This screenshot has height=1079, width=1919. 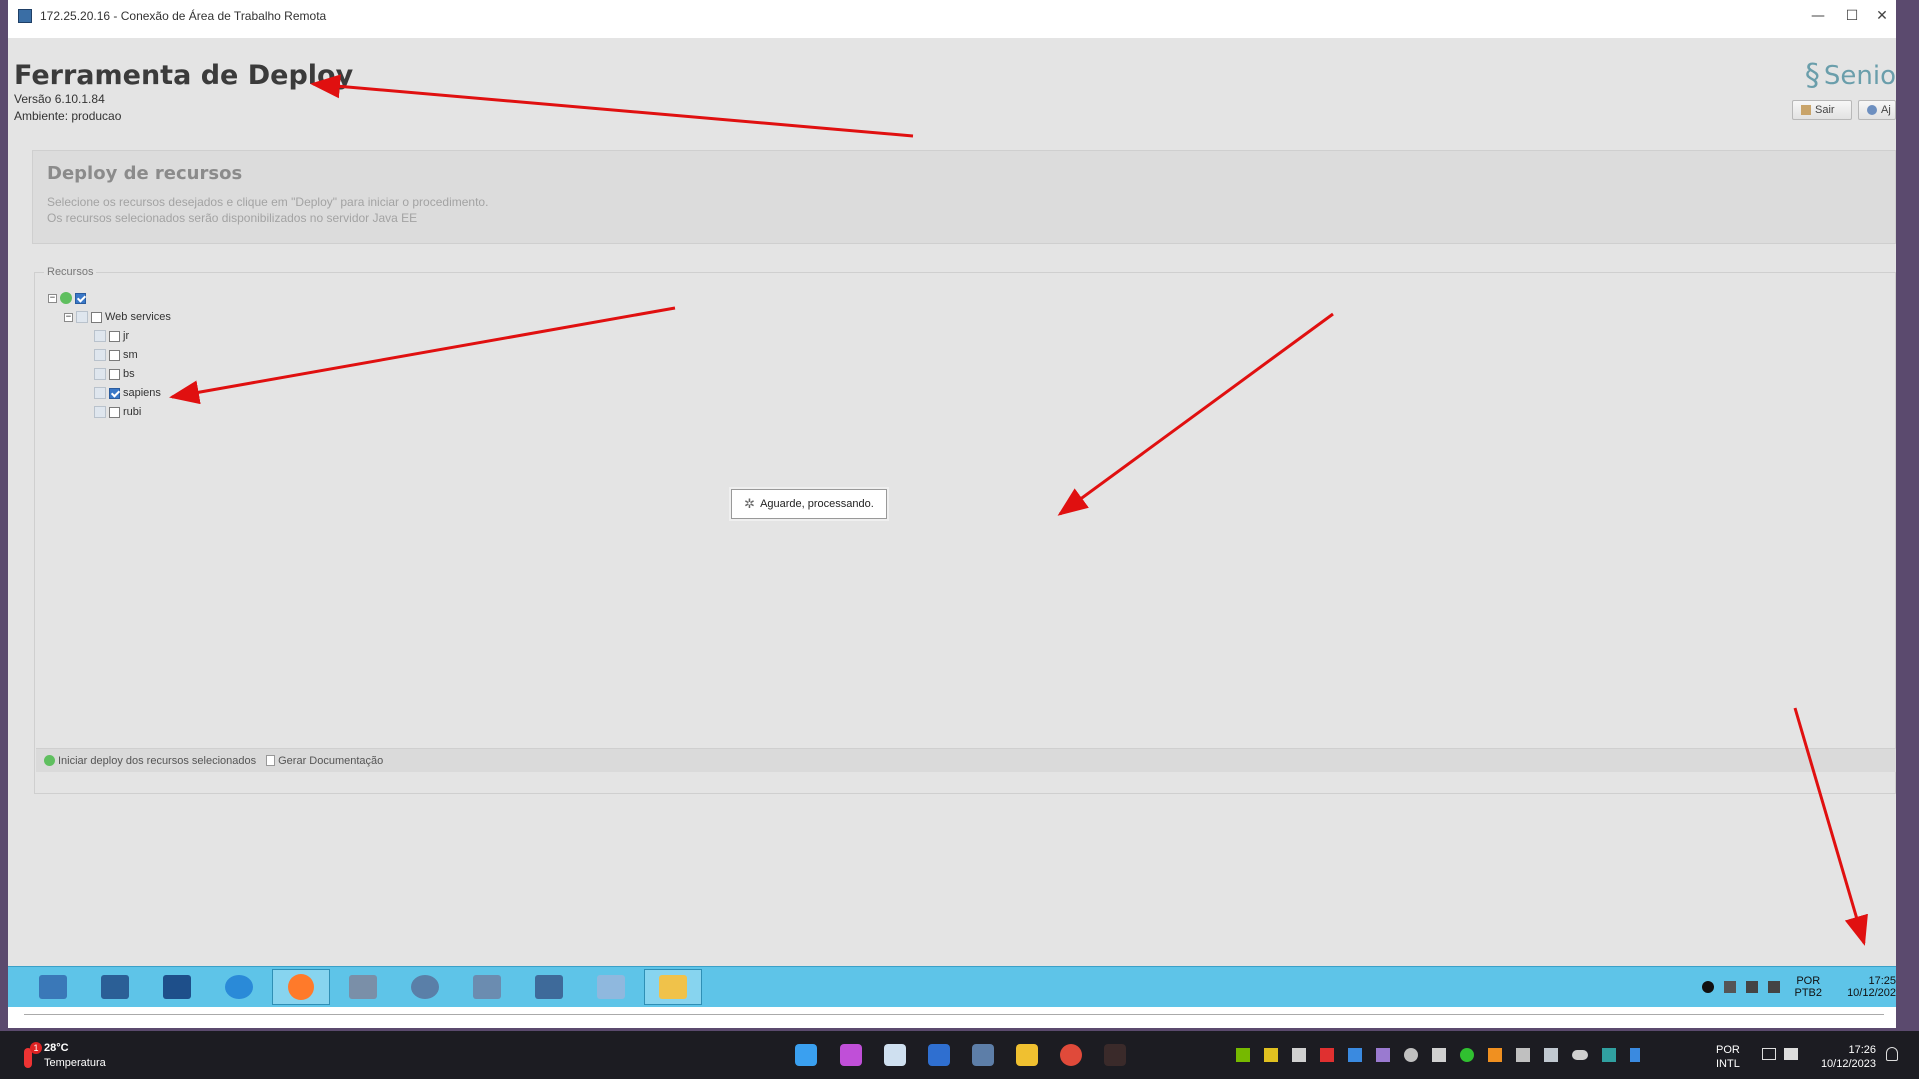 I want to click on settings-button, so click(x=425, y=987).